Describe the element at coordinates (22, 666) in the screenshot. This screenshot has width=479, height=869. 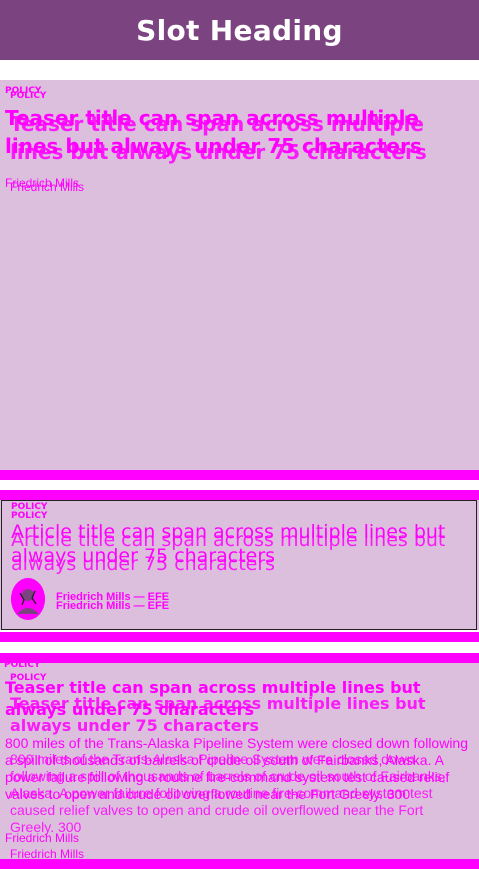
I see `teaser-kicker: POLICY` at that location.